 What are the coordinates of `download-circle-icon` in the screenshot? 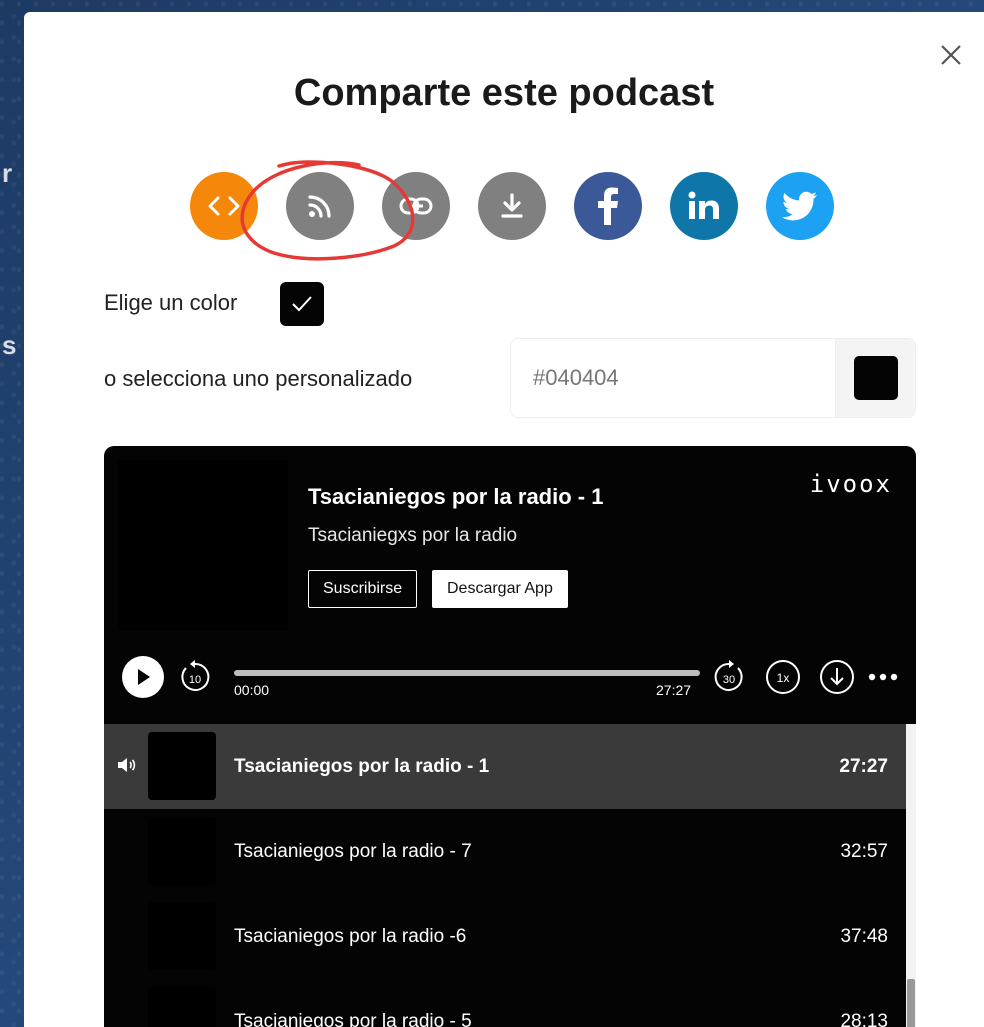 It's located at (837, 677).